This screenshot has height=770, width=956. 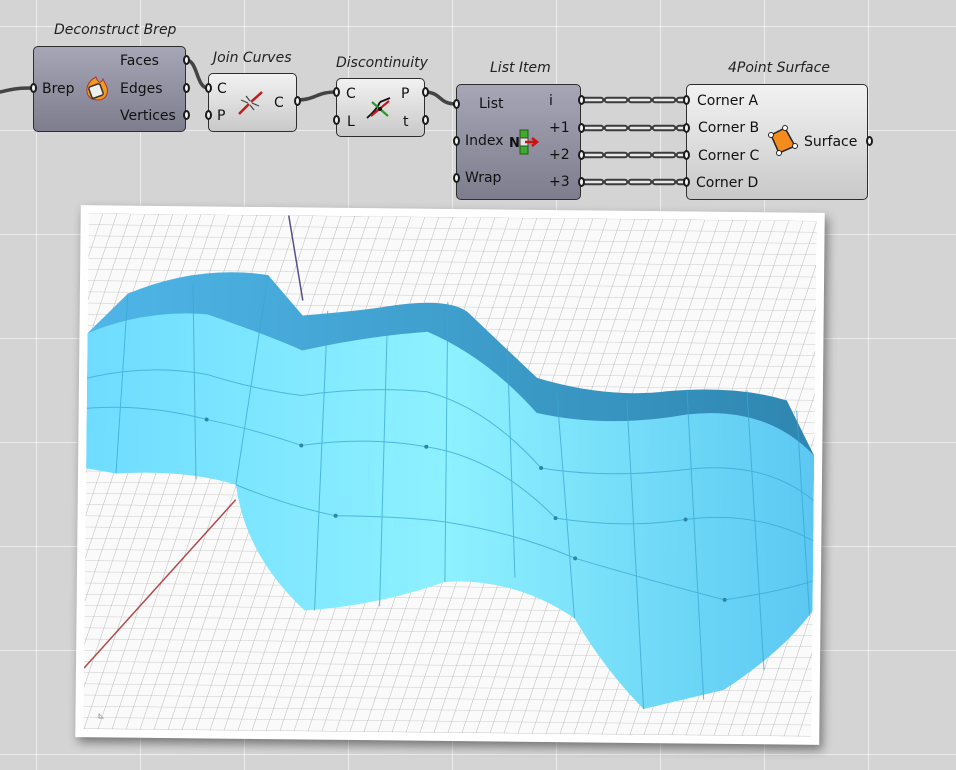 I want to click on axis-indicator-icon: ⊾, so click(x=101, y=716).